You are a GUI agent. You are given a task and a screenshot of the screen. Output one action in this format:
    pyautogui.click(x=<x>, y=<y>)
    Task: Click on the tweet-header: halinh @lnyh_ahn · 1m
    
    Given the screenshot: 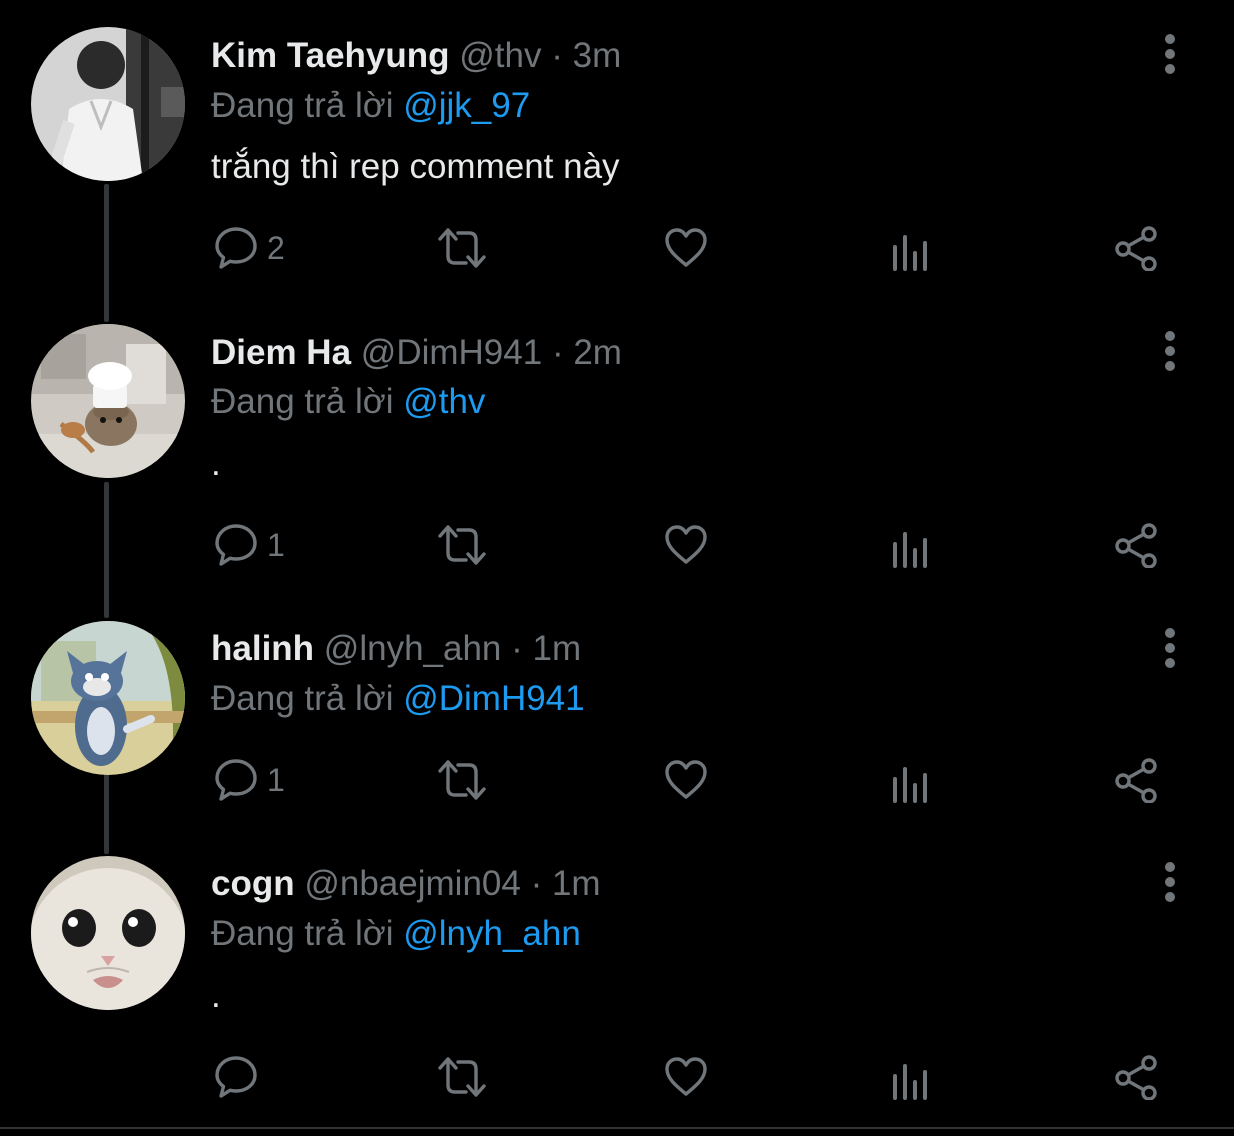 What is the action you would take?
    pyautogui.click(x=396, y=648)
    